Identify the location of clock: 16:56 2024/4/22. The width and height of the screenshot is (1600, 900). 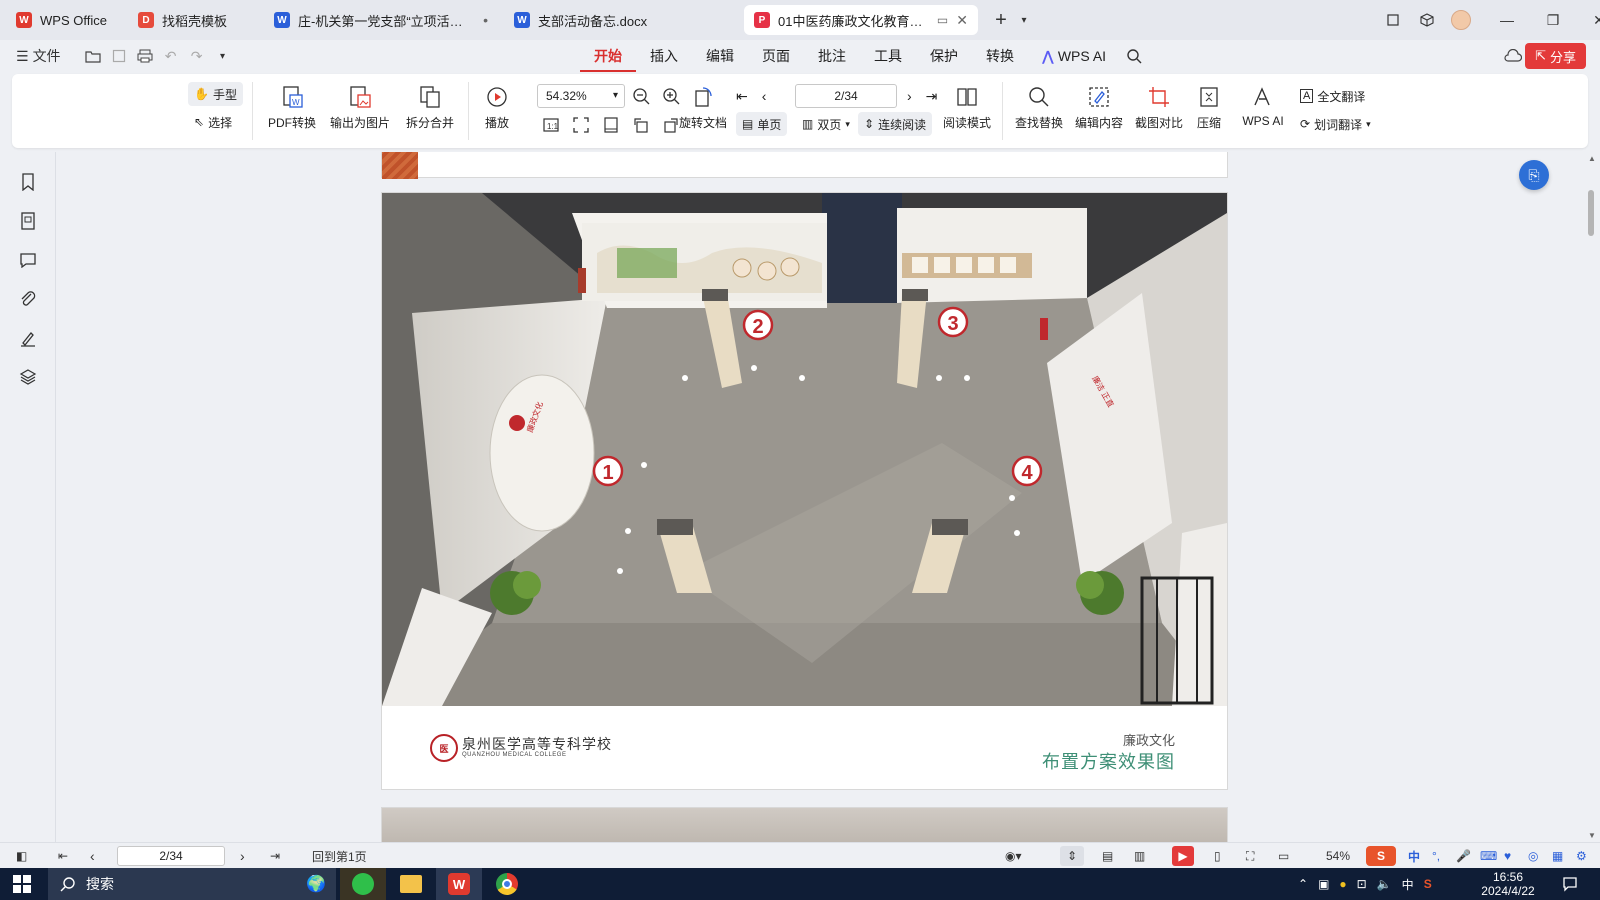
(1508, 884).